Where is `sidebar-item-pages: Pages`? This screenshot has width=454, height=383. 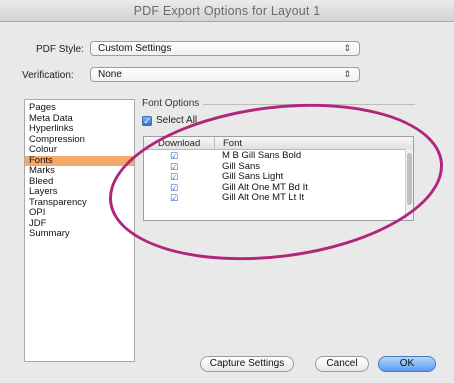 sidebar-item-pages: Pages is located at coordinates (79, 108).